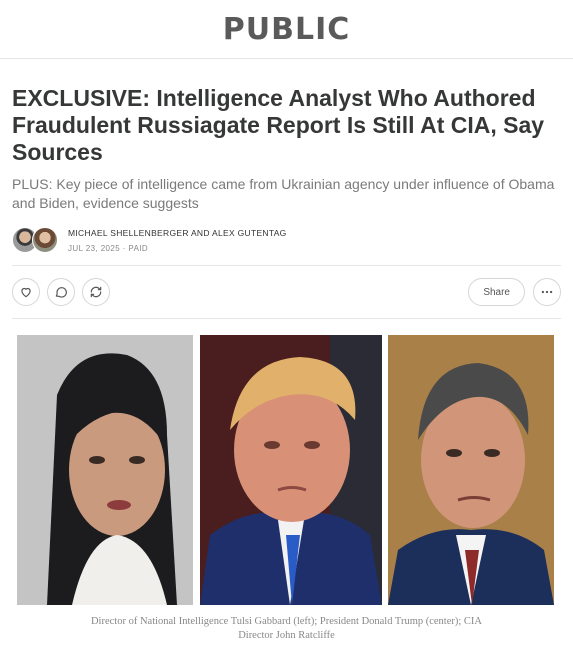  I want to click on ellipsis-icon, so click(547, 292).